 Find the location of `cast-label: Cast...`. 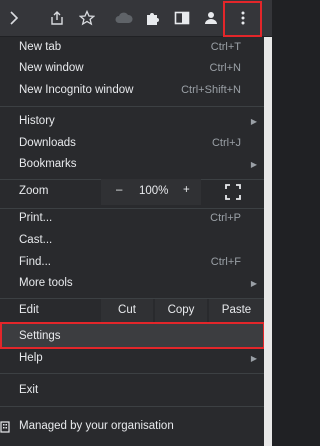

cast-label: Cast... is located at coordinates (36, 240).